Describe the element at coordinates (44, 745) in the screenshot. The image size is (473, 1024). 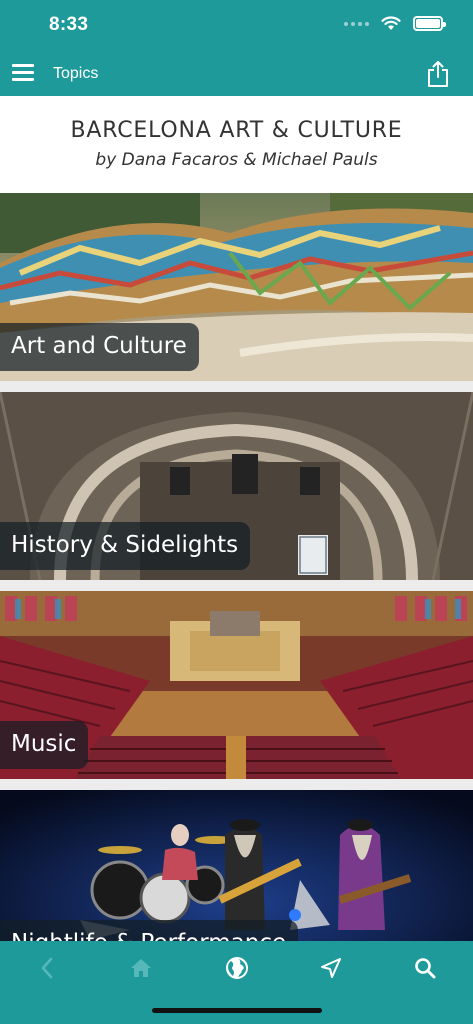
I see `topic-label: Music` at that location.